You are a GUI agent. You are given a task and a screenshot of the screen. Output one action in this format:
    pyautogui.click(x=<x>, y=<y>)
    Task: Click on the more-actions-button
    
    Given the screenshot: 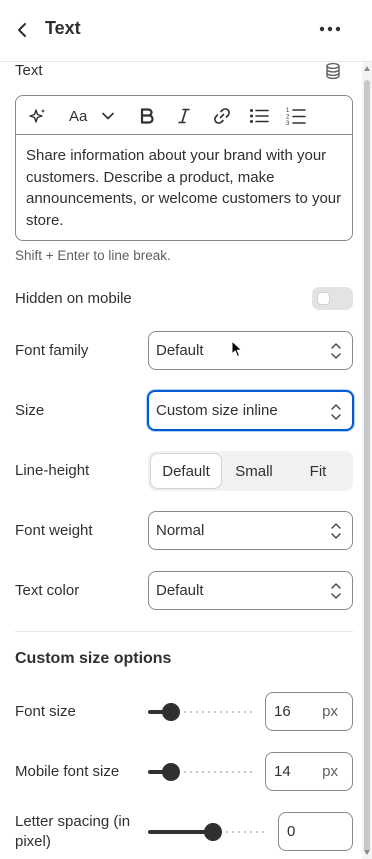 What is the action you would take?
    pyautogui.click(x=330, y=29)
    